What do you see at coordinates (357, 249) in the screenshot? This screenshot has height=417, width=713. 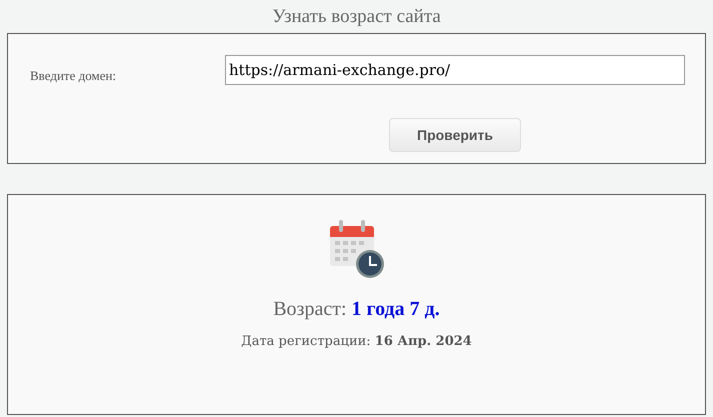 I see `calendar-clock-icon` at bounding box center [357, 249].